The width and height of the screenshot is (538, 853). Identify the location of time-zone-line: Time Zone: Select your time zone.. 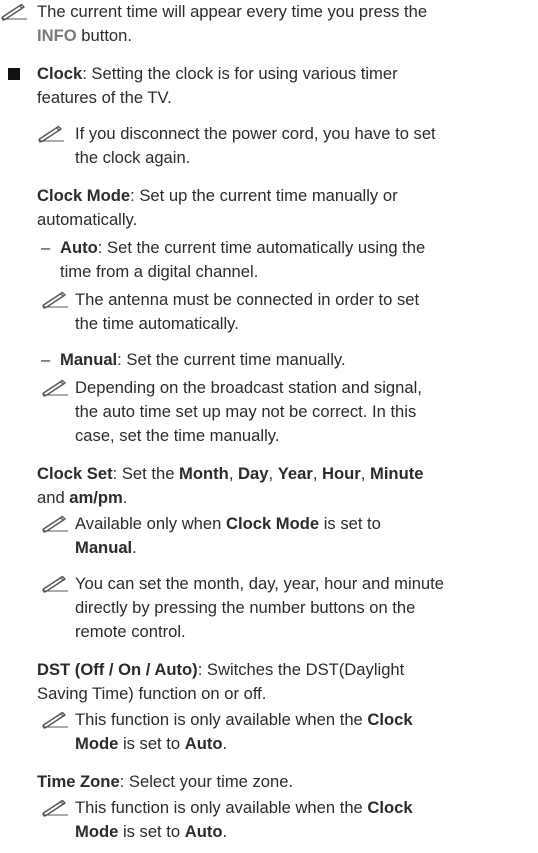
(165, 782).